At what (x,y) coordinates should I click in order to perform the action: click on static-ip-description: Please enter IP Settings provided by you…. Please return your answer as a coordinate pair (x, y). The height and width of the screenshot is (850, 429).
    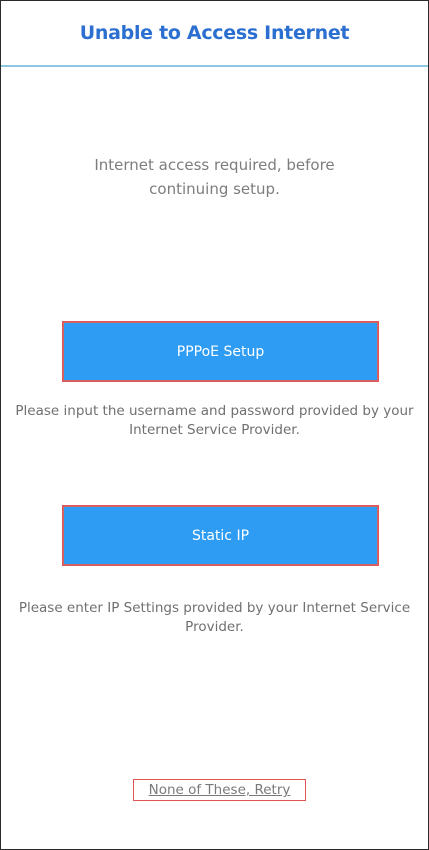
    Looking at the image, I should click on (214, 617).